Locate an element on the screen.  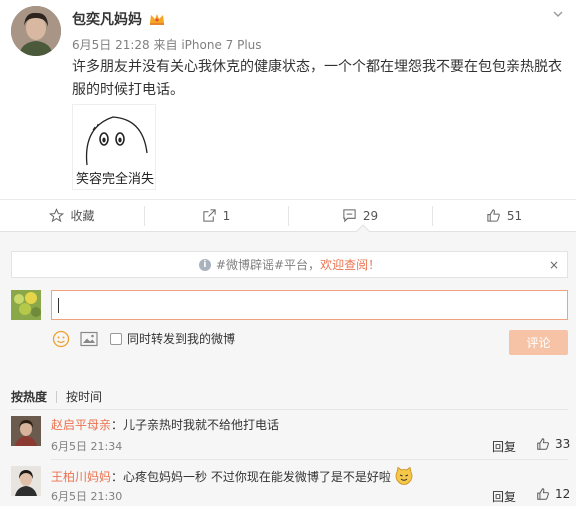
sort-separator is located at coordinates (57, 396).